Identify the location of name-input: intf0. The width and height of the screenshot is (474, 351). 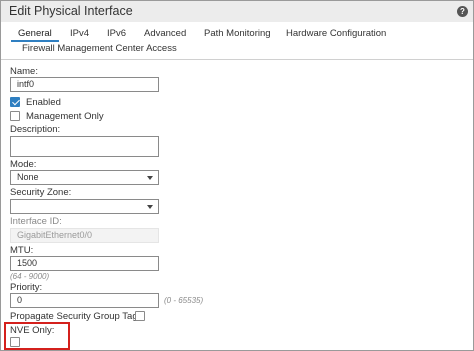
(84, 84).